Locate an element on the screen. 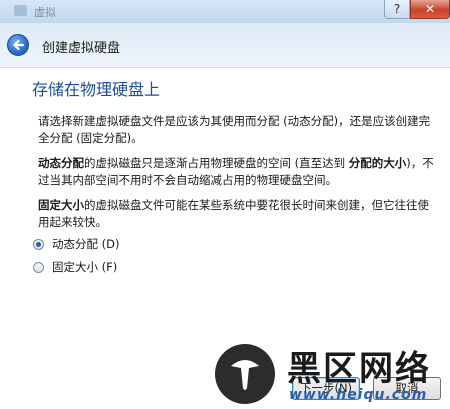 Image resolution: width=450 pixels, height=409 pixels. close-button: ✕ is located at coordinates (430, 9).